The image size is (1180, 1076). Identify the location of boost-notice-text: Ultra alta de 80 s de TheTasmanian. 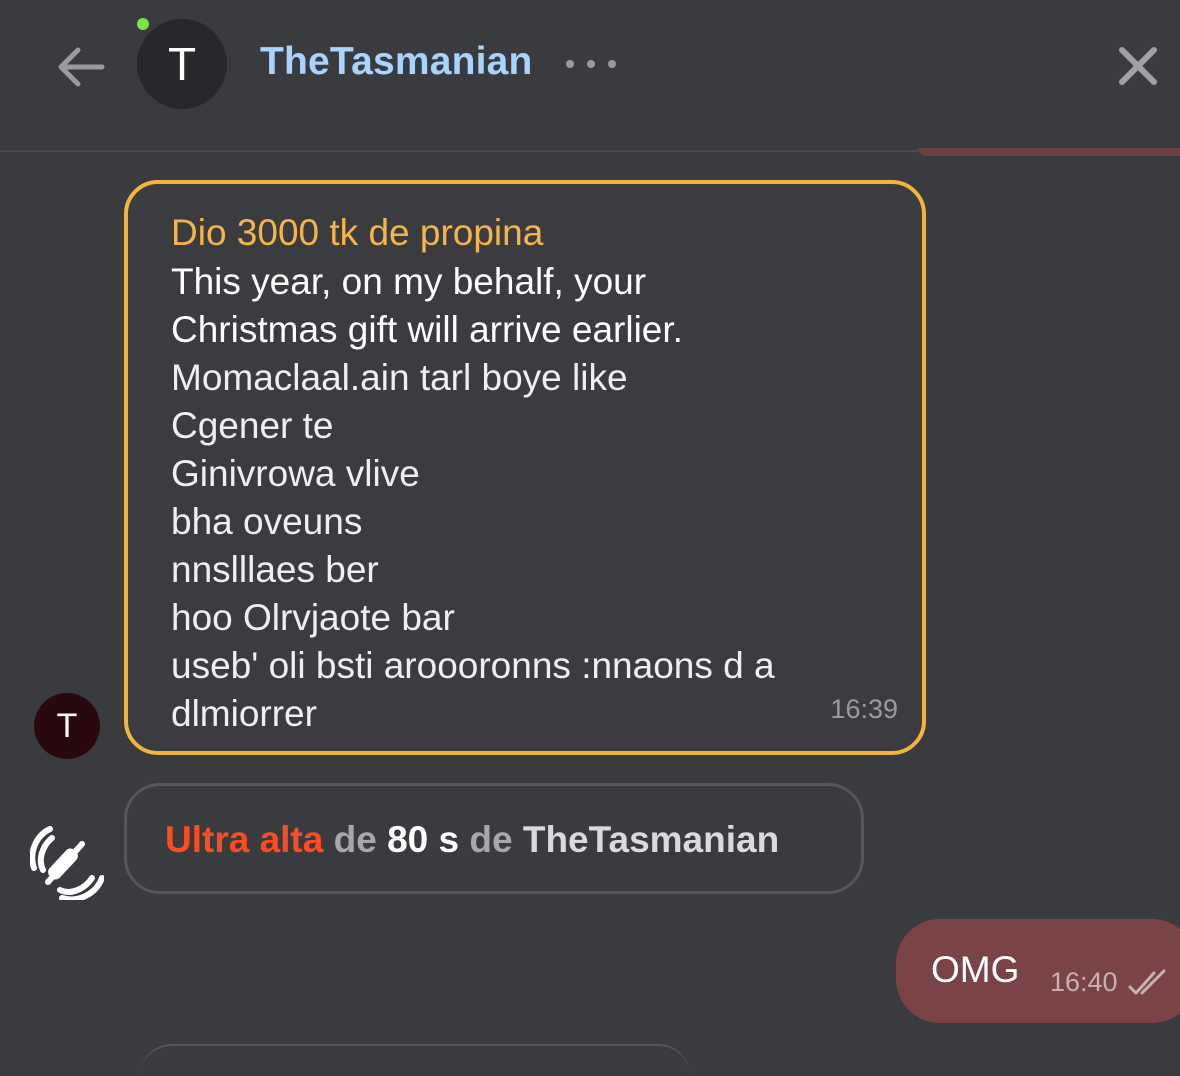
(472, 840).